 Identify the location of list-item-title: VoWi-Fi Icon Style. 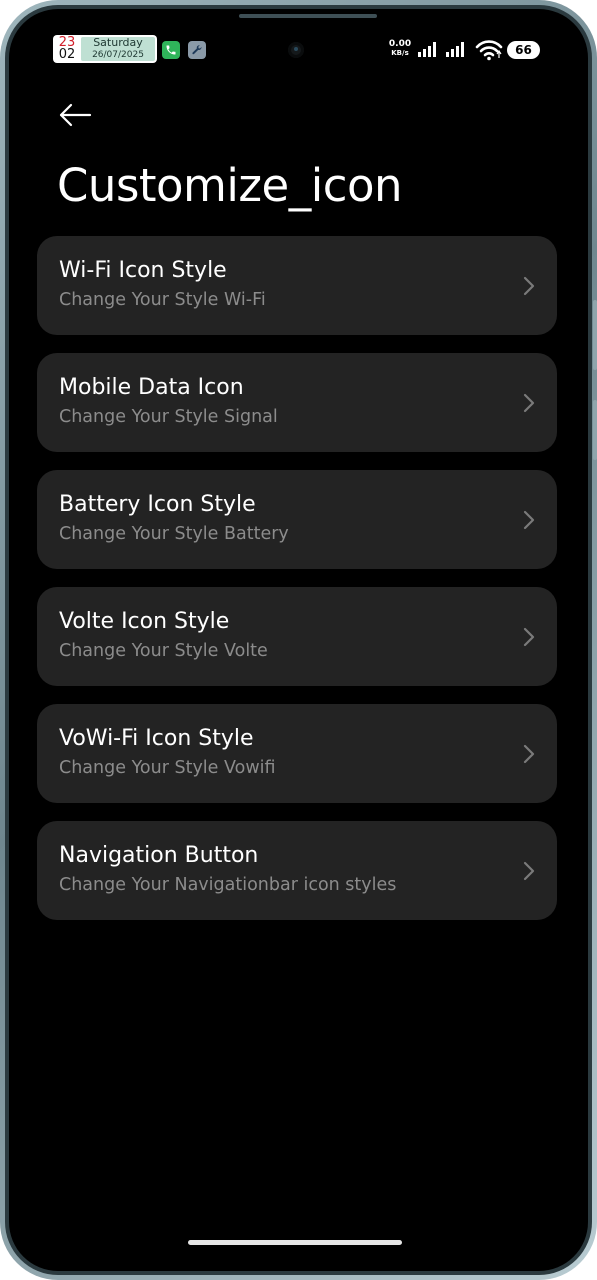
(156, 738).